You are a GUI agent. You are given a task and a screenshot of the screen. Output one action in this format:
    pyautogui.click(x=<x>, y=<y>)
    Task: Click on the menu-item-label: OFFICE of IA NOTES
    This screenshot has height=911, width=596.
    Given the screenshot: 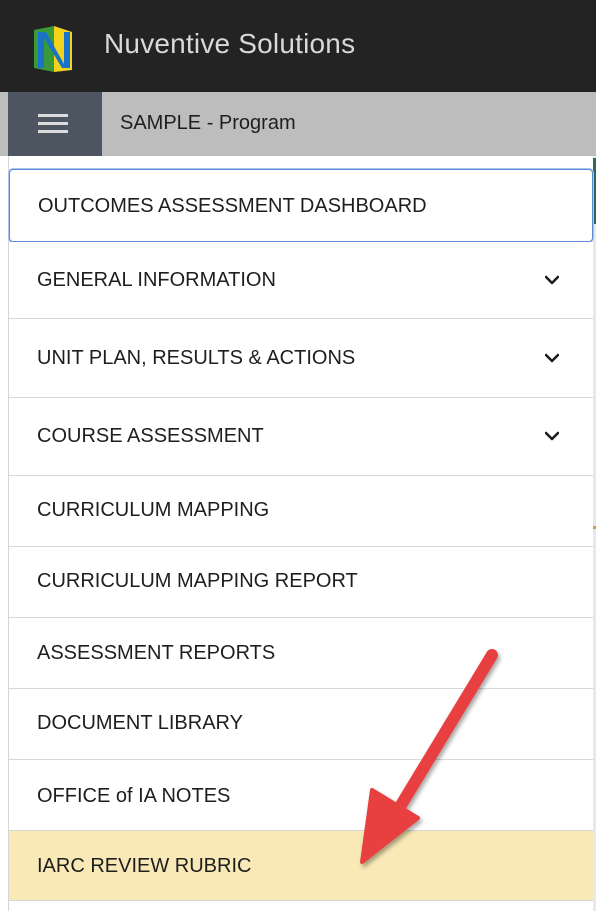 What is the action you would take?
    pyautogui.click(x=134, y=796)
    